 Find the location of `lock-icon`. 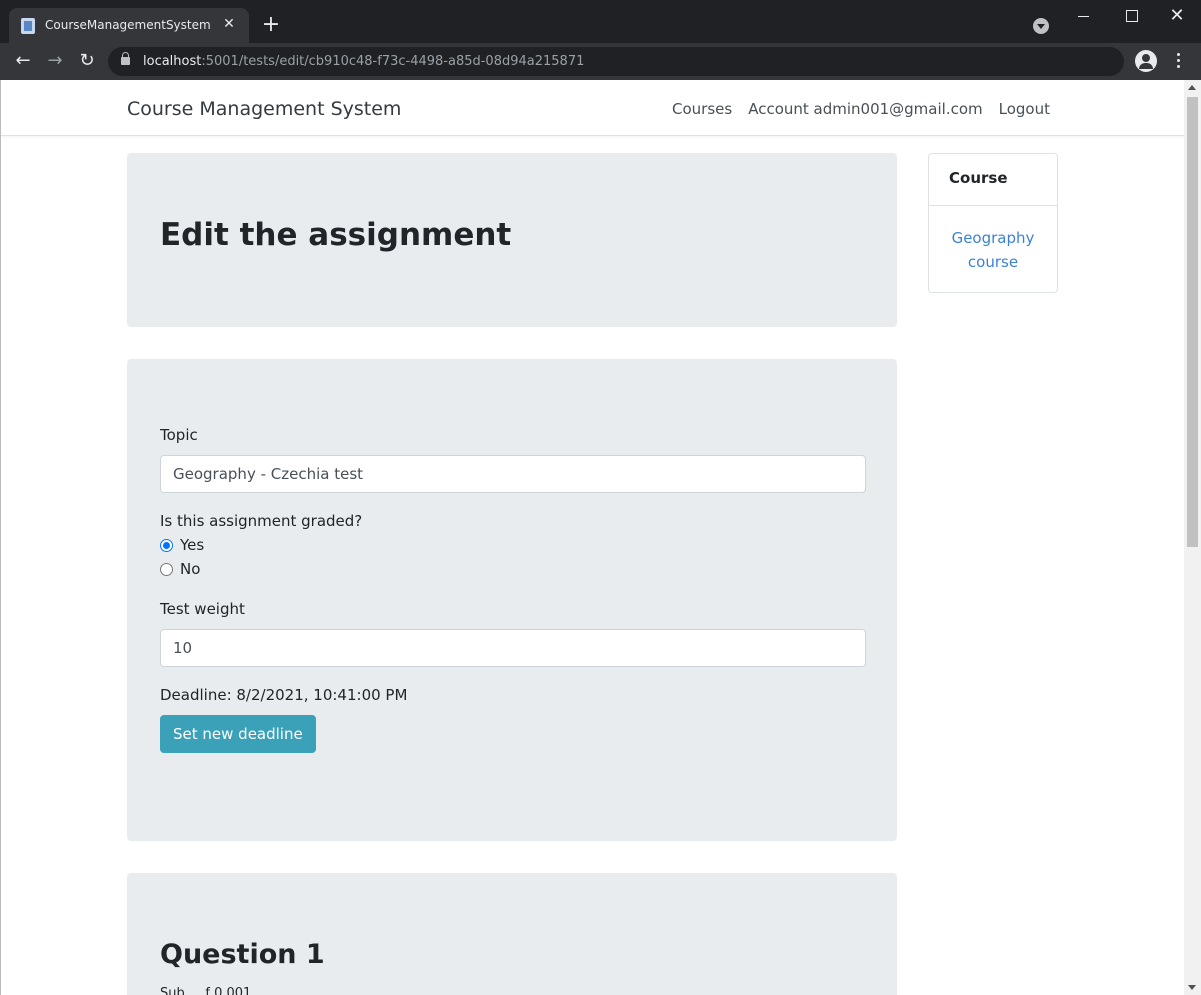

lock-icon is located at coordinates (125, 58).